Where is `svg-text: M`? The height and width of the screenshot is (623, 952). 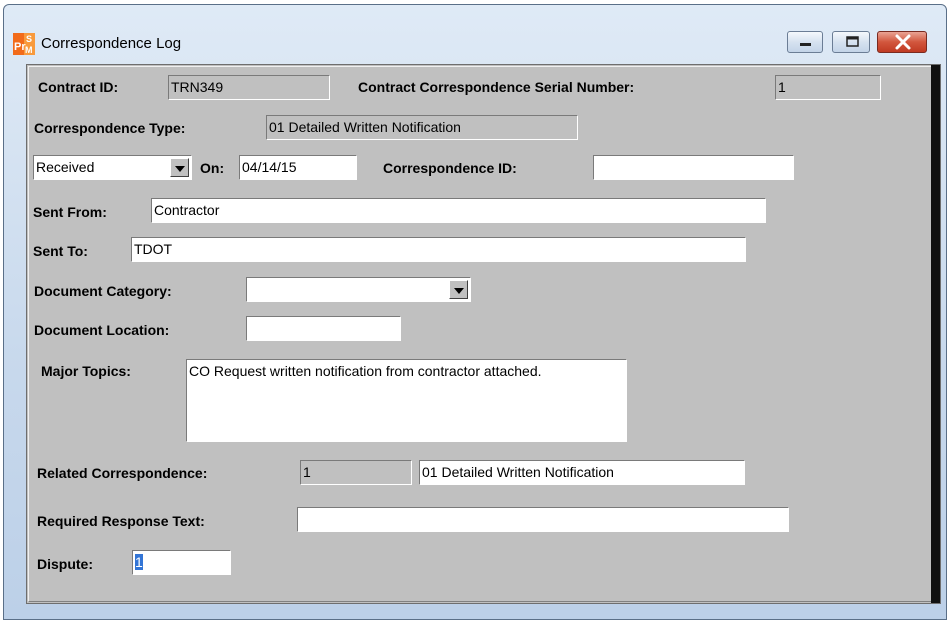
svg-text: M is located at coordinates (29, 50).